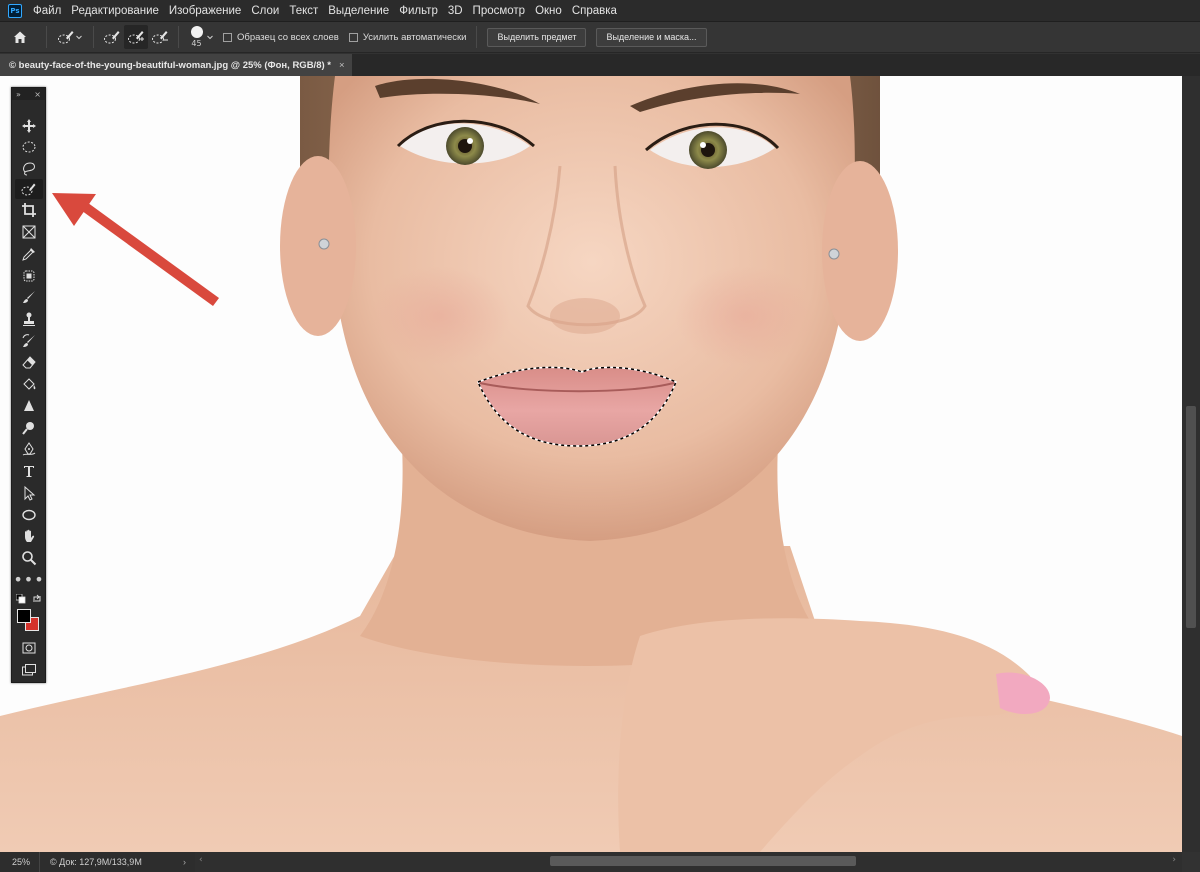 Image resolution: width=1200 pixels, height=872 pixels. I want to click on path-selection-icon, so click(30, 493).